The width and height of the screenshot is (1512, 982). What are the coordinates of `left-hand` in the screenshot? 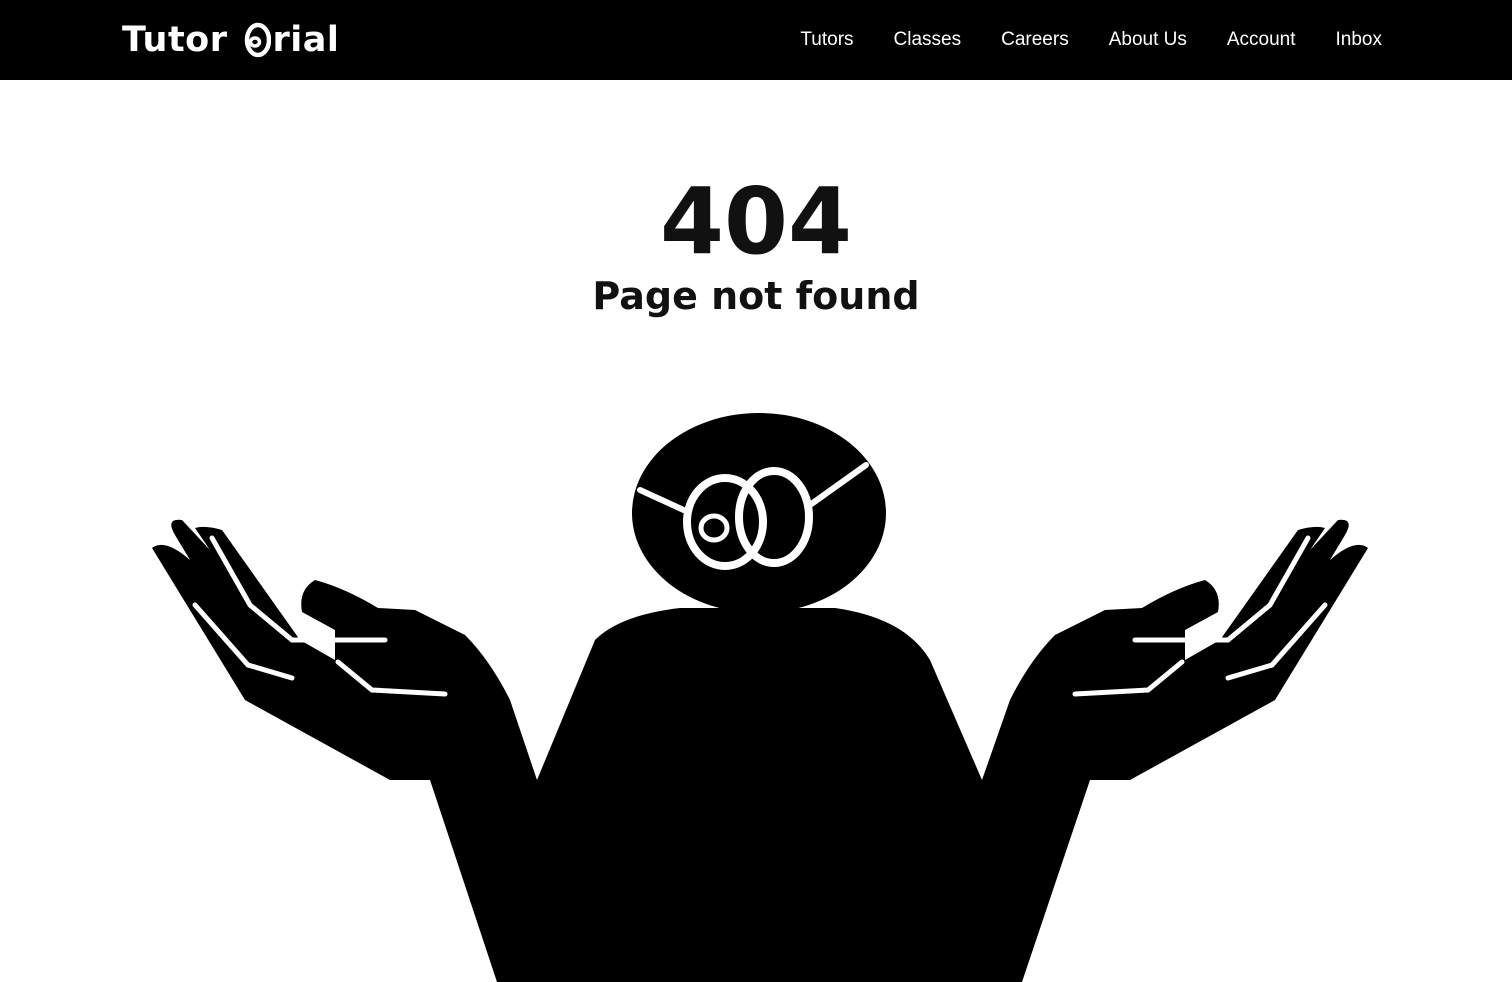 It's located at (344, 649).